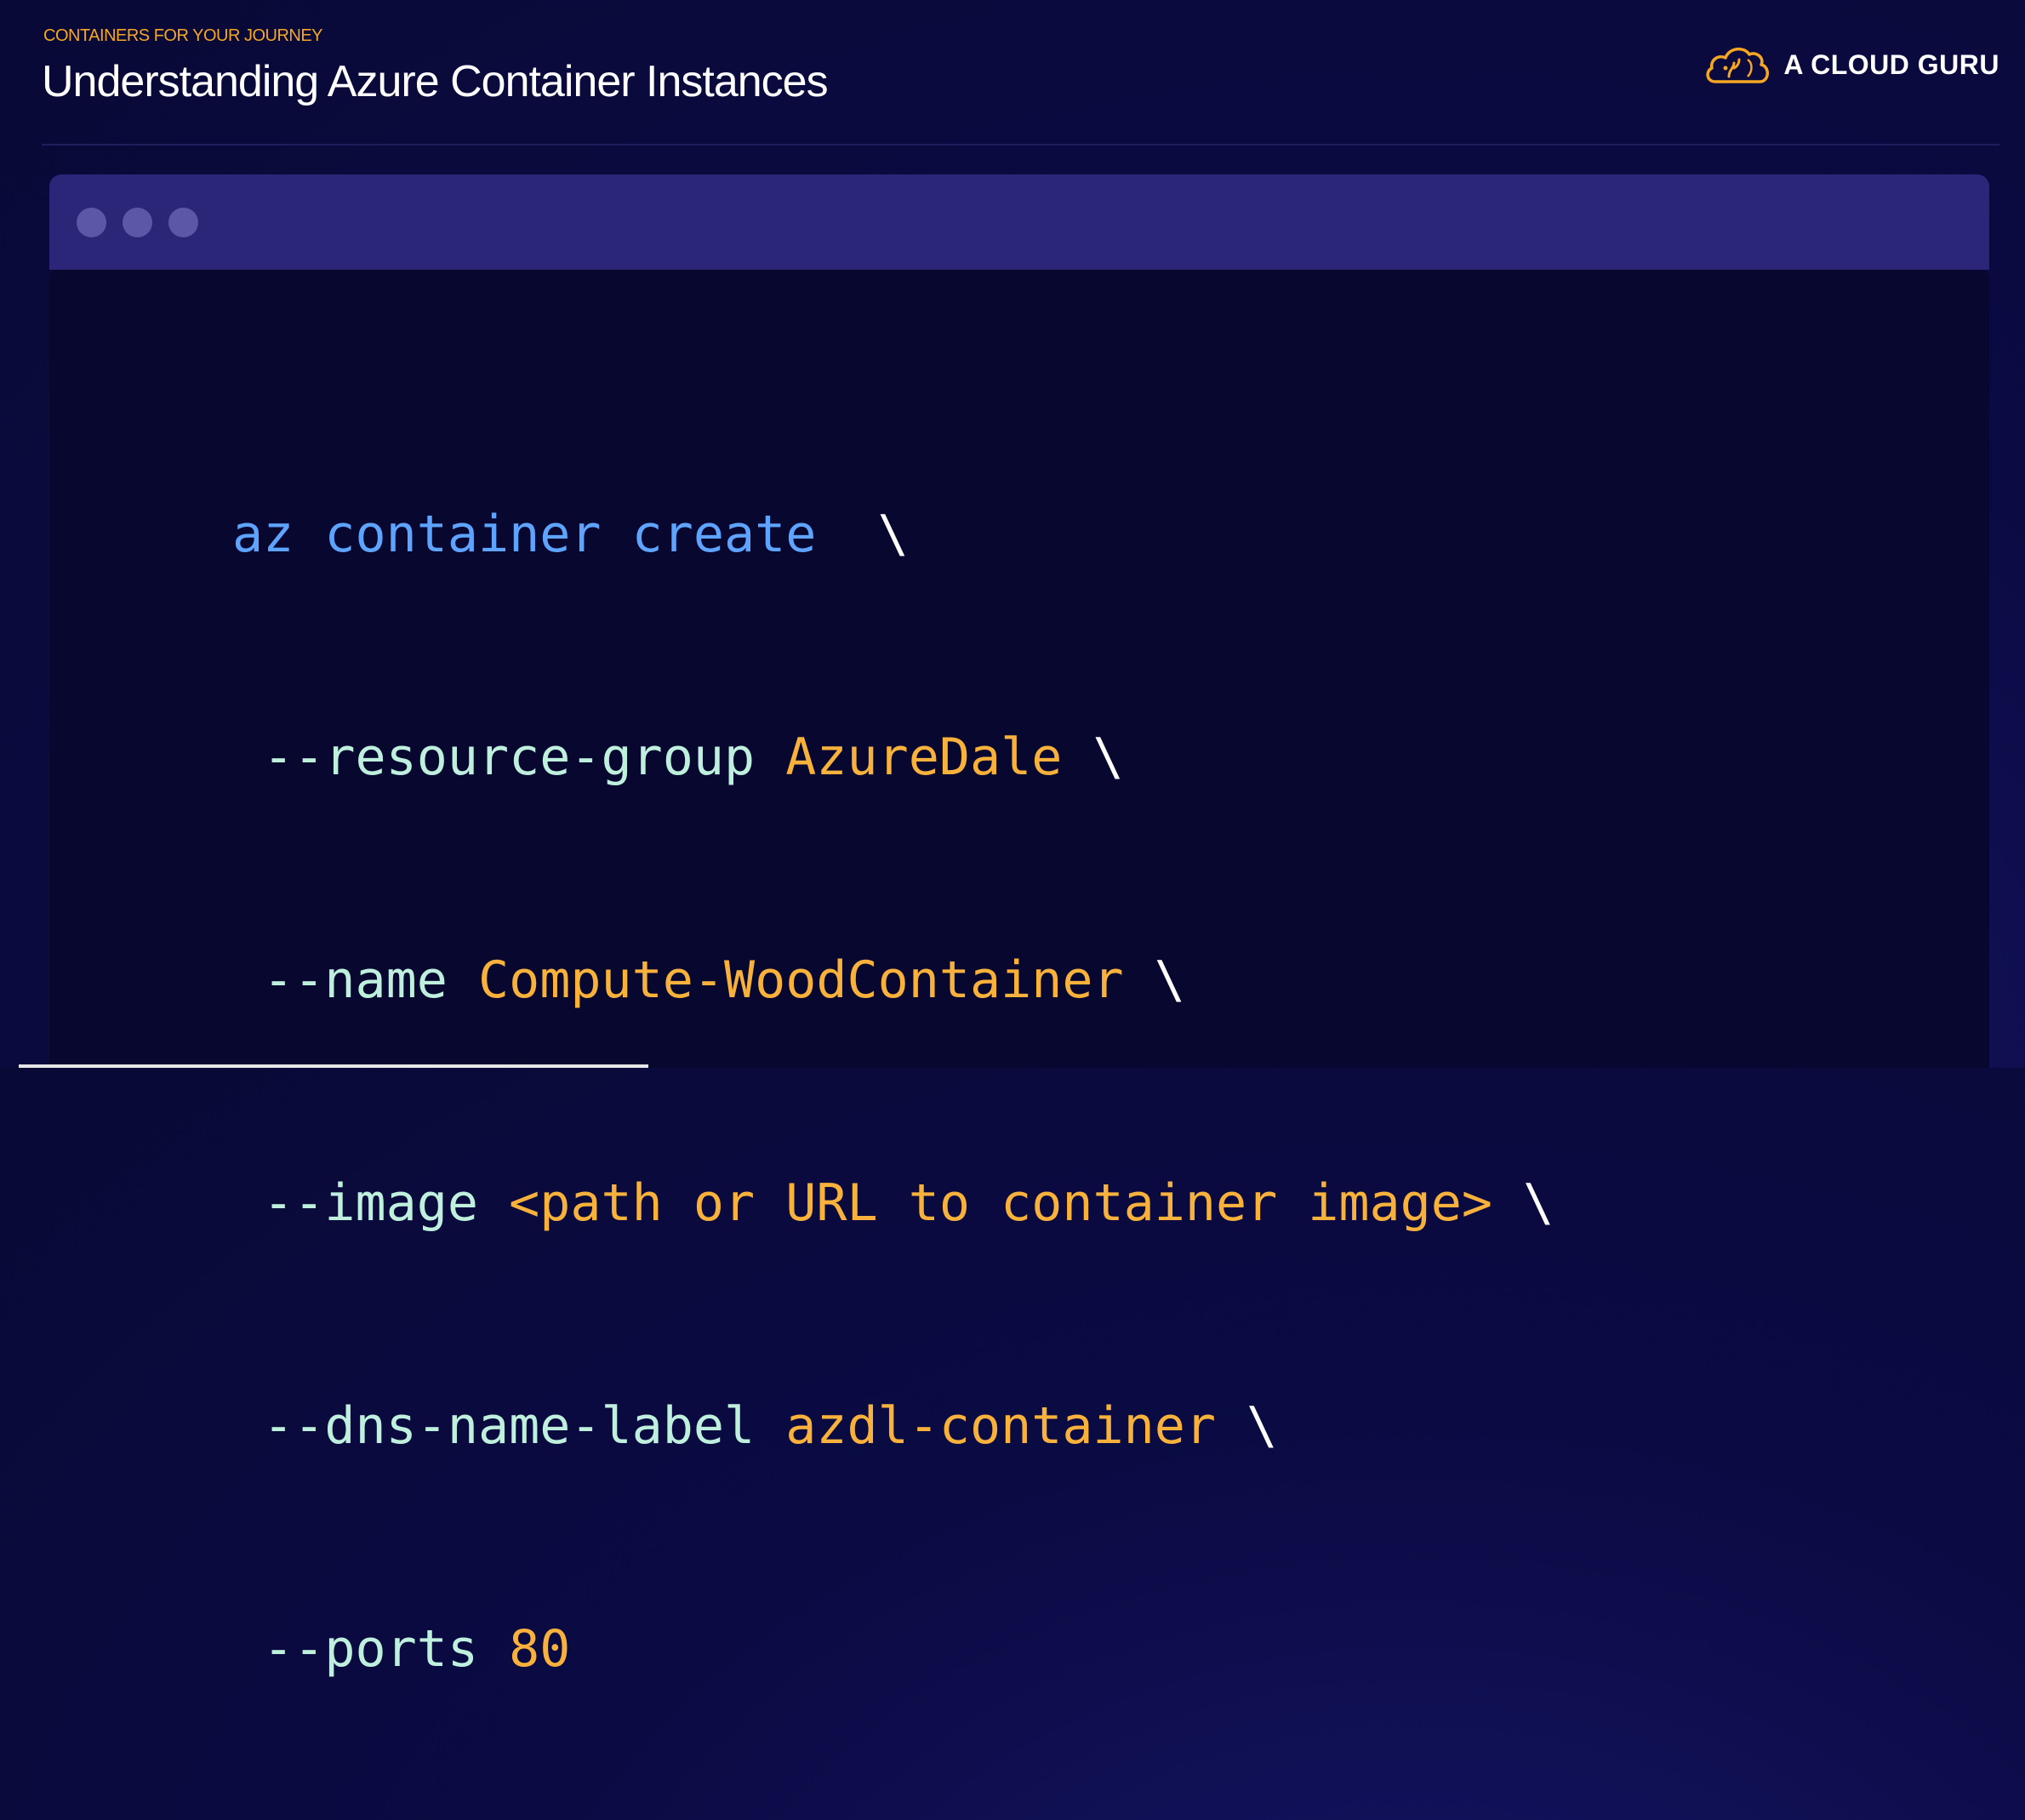  What do you see at coordinates (924, 757) in the screenshot?
I see `code-value: AzureDale` at bounding box center [924, 757].